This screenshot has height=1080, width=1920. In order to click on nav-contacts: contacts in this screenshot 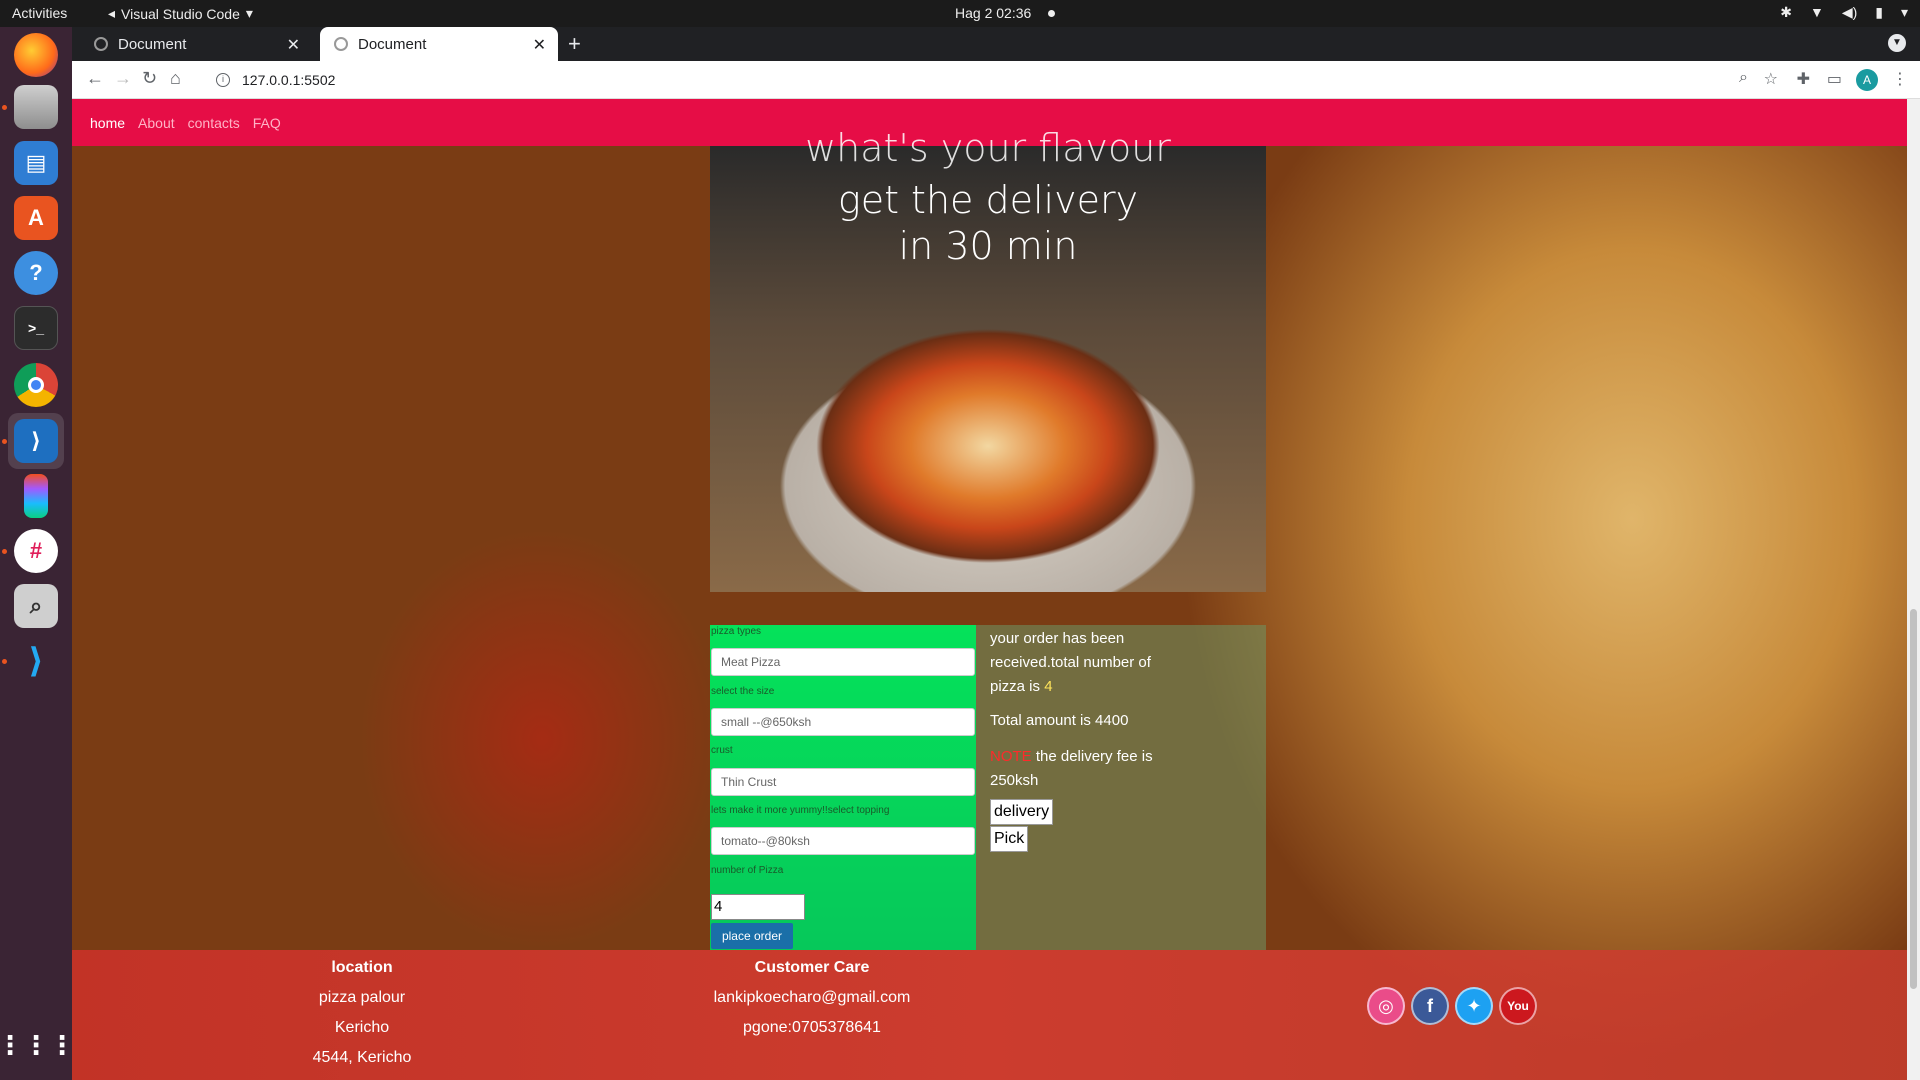, I will do `click(214, 123)`.